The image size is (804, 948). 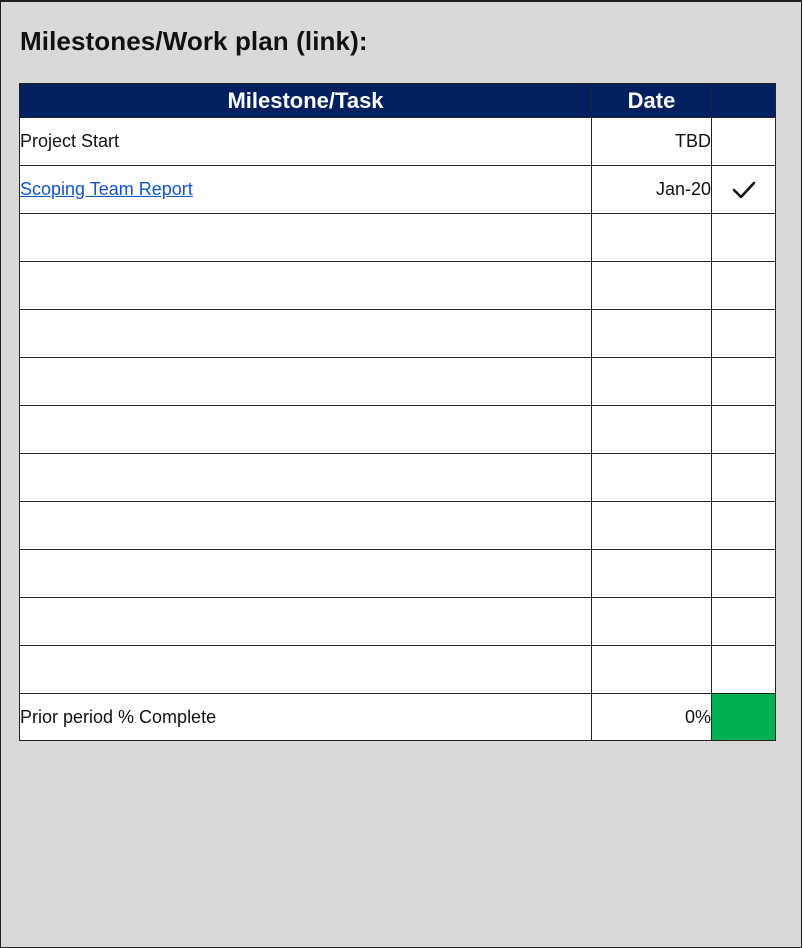 What do you see at coordinates (194, 41) in the screenshot?
I see `panel-title: Milestones/Work plan (link):` at bounding box center [194, 41].